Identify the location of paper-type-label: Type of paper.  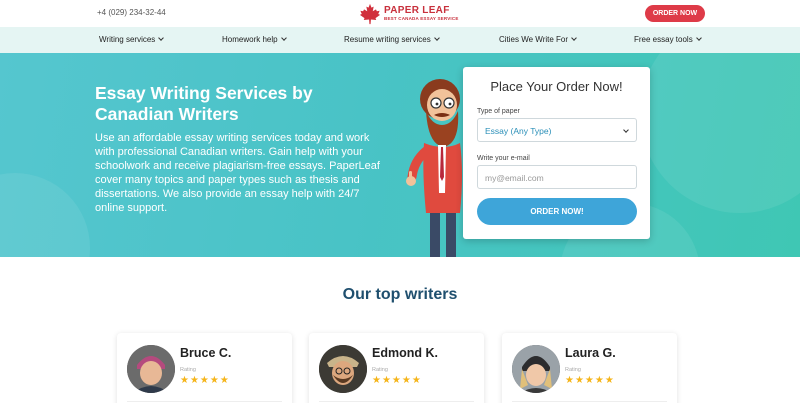
(498, 111).